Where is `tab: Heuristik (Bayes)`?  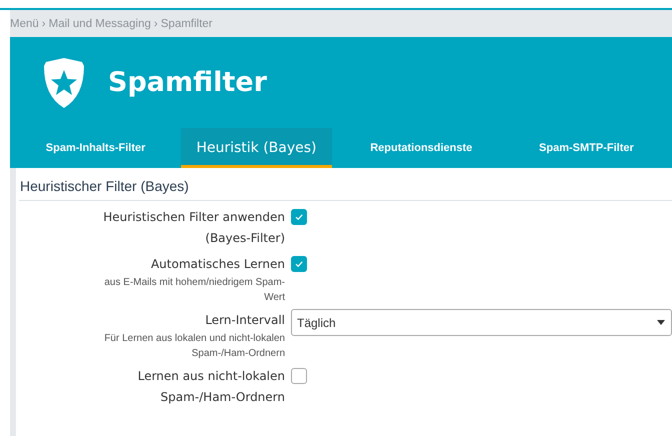
tab: Heuristik (Bayes) is located at coordinates (256, 148).